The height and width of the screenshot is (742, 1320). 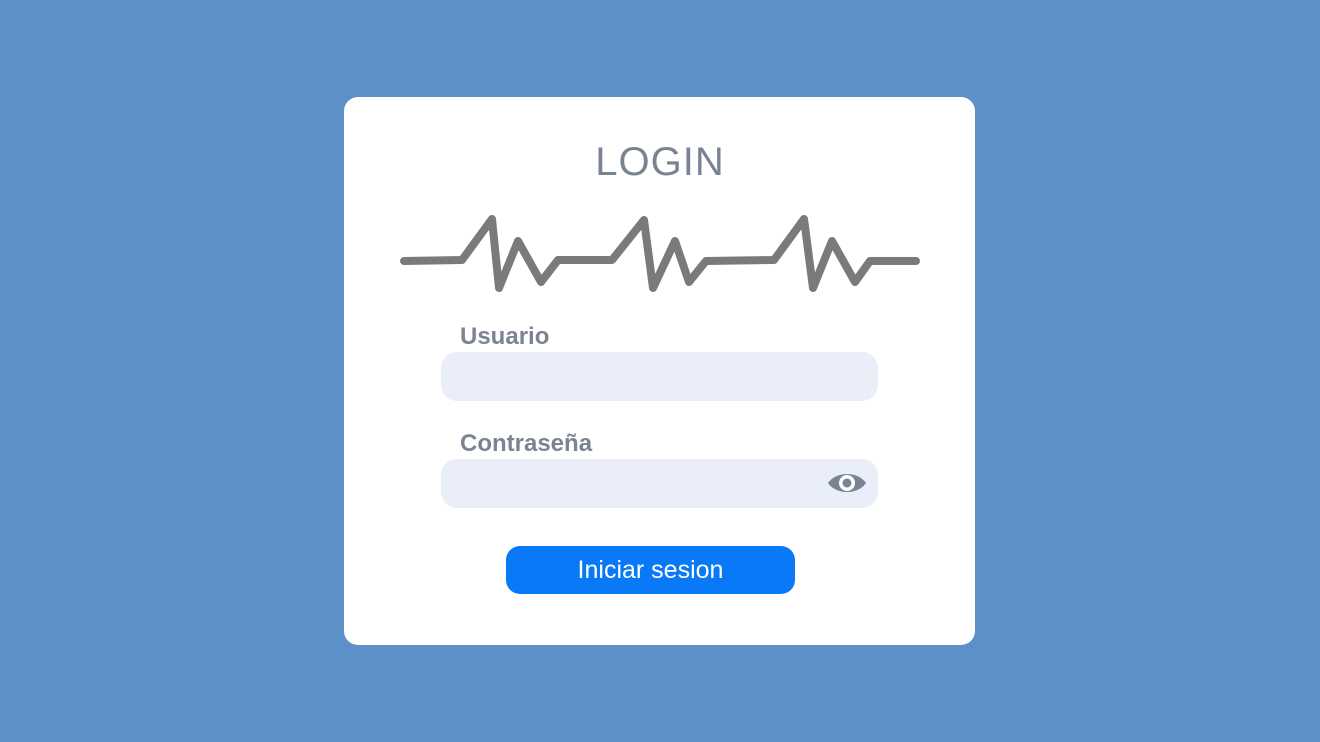 I want to click on password-label: Contraseña, so click(x=526, y=443).